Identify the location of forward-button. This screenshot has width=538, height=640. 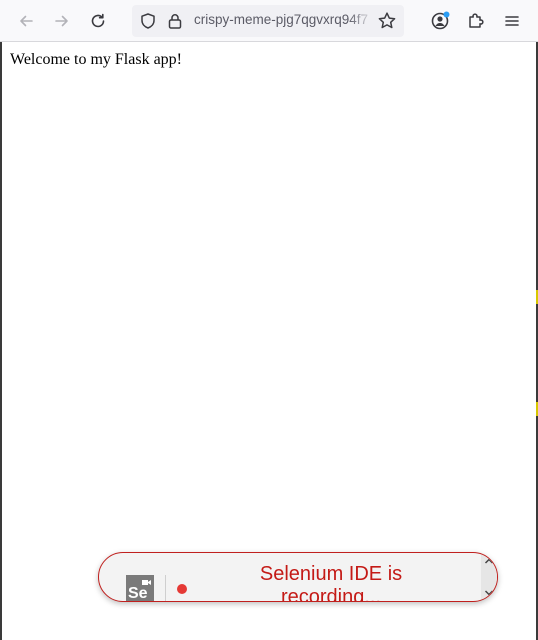
(62, 21).